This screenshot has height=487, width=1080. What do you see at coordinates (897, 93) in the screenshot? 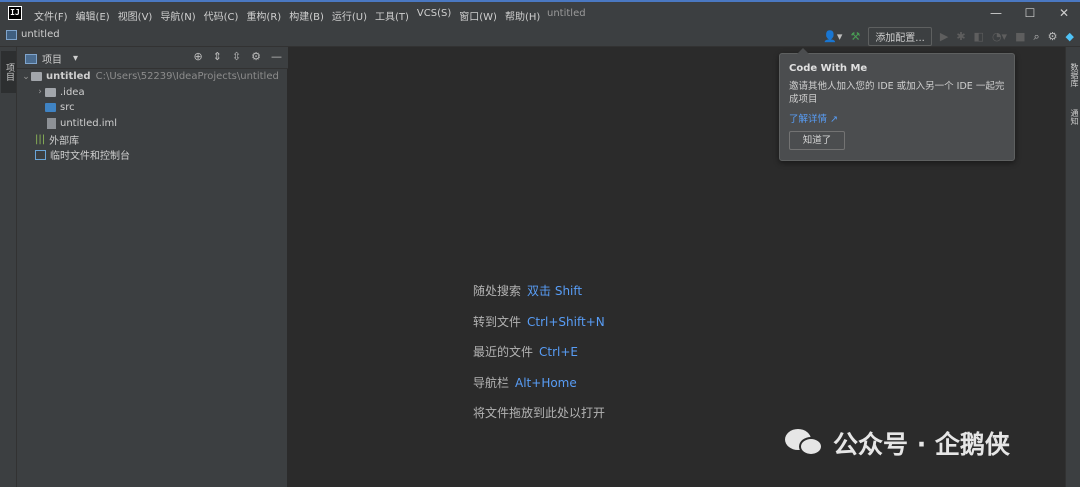
I see `popup-body: 邀请其他人加入您的 IDE 或加入另一个 IDE 一起完成项目` at bounding box center [897, 93].